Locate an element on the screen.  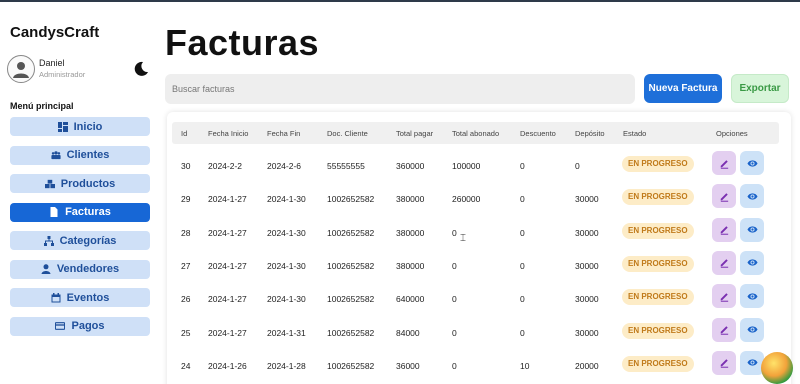
search-input is located at coordinates (400, 89).